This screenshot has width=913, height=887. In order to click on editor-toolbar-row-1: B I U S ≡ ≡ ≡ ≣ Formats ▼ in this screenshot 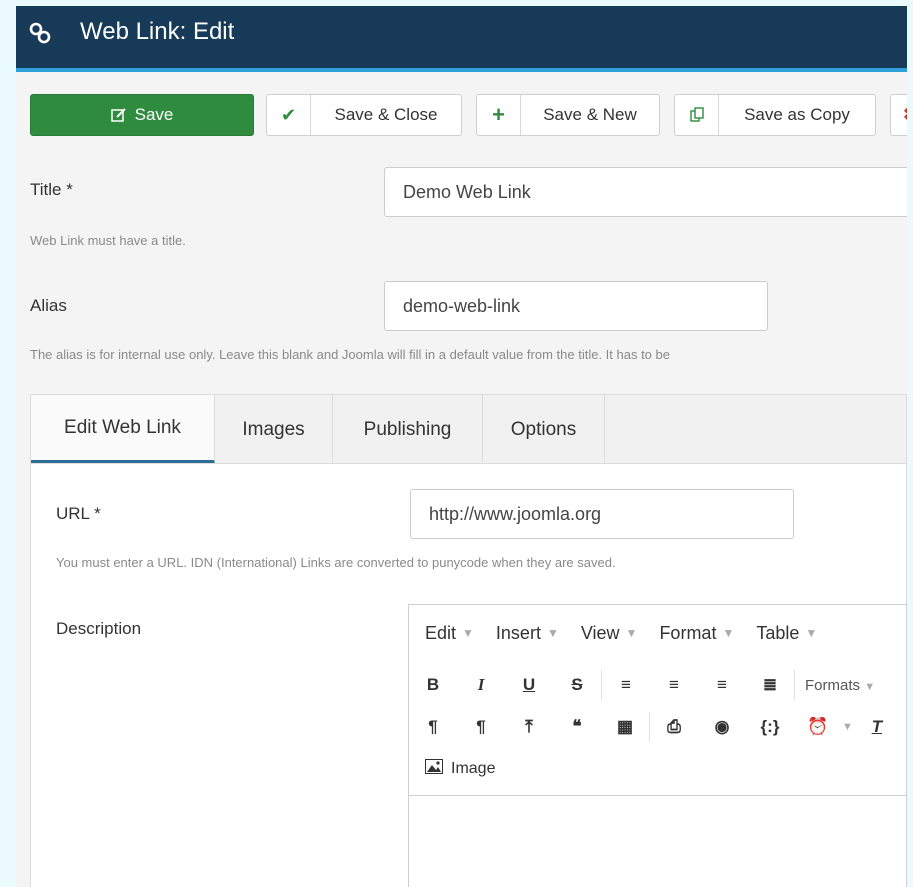, I will do `click(657, 685)`.